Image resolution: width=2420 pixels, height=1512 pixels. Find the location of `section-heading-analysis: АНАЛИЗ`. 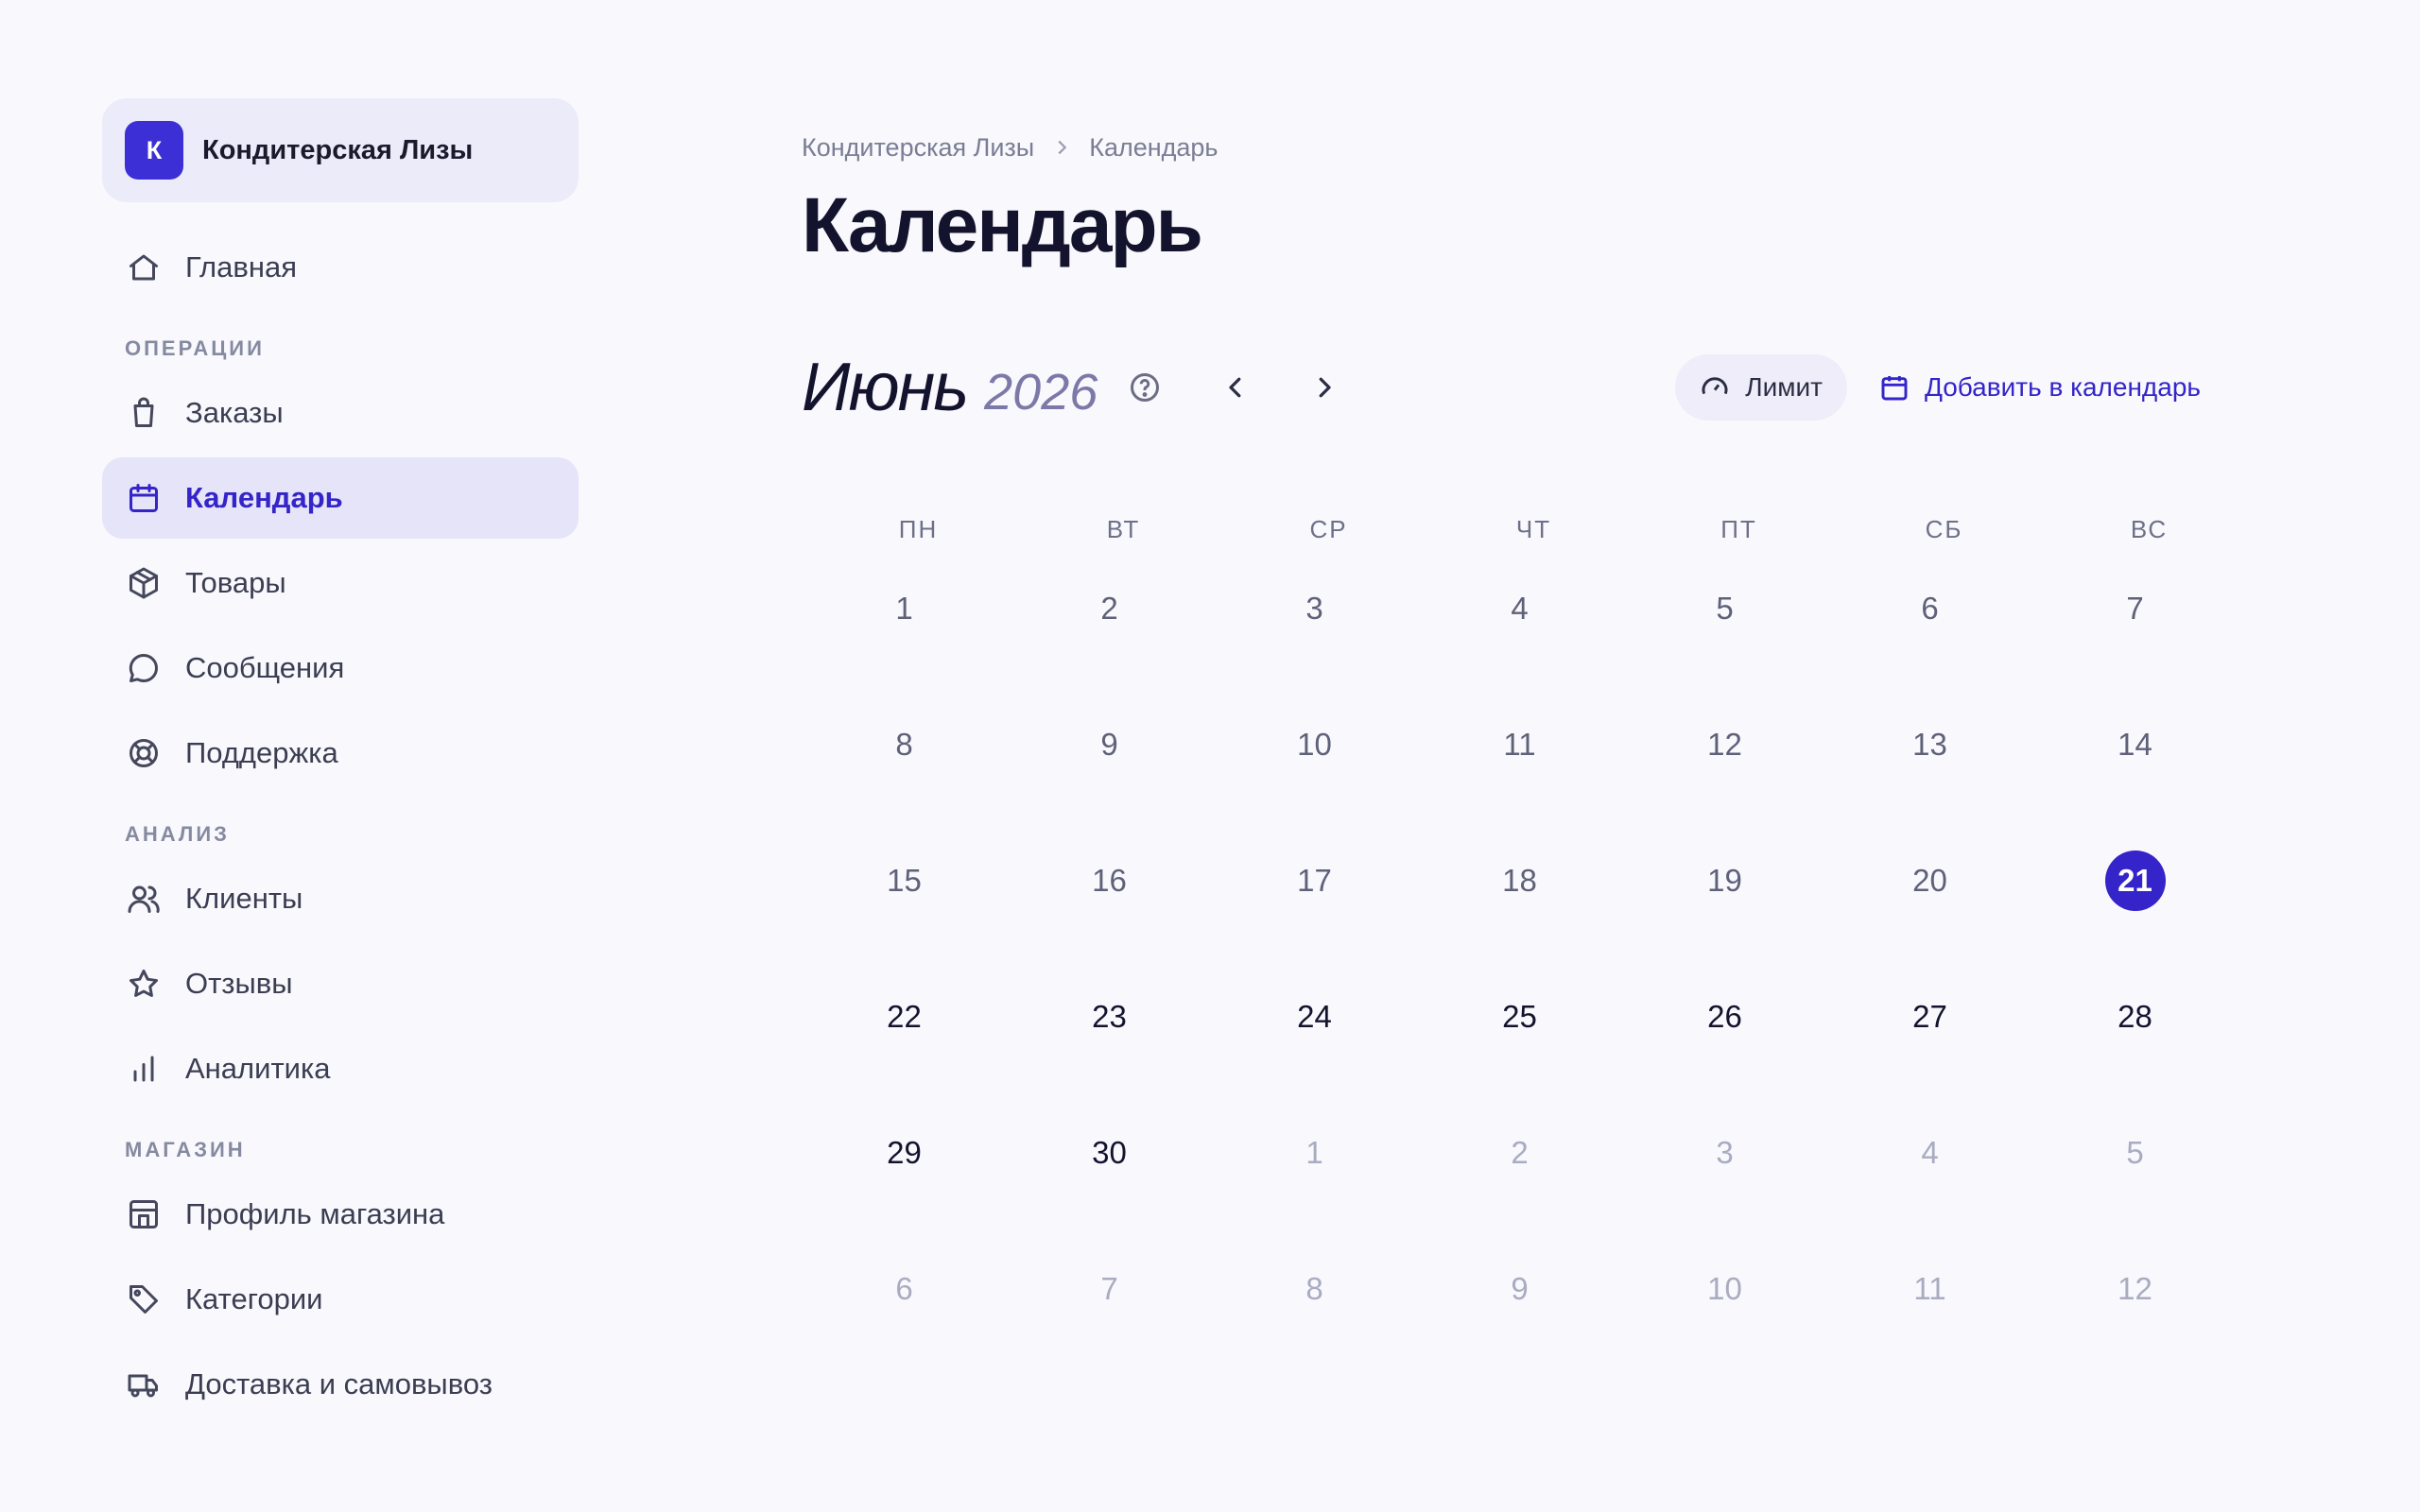

section-heading-analysis: АНАЛИЗ is located at coordinates (177, 834).